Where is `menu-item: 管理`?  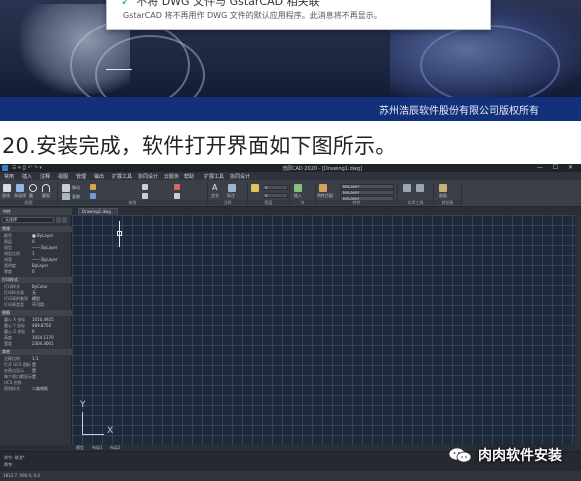 menu-item: 管理 is located at coordinates (81, 176).